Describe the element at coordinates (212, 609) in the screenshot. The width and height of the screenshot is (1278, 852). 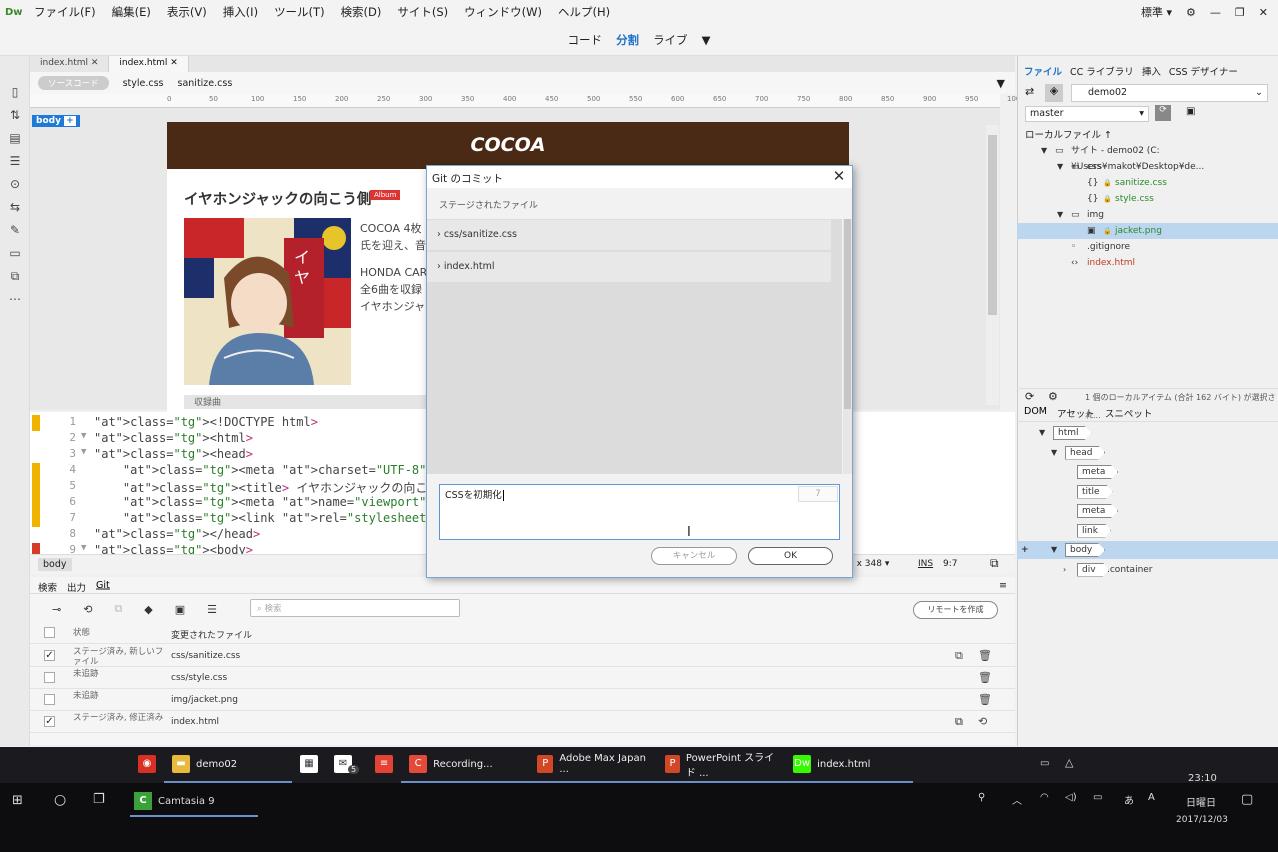
I see `options-icon: ☰` at that location.